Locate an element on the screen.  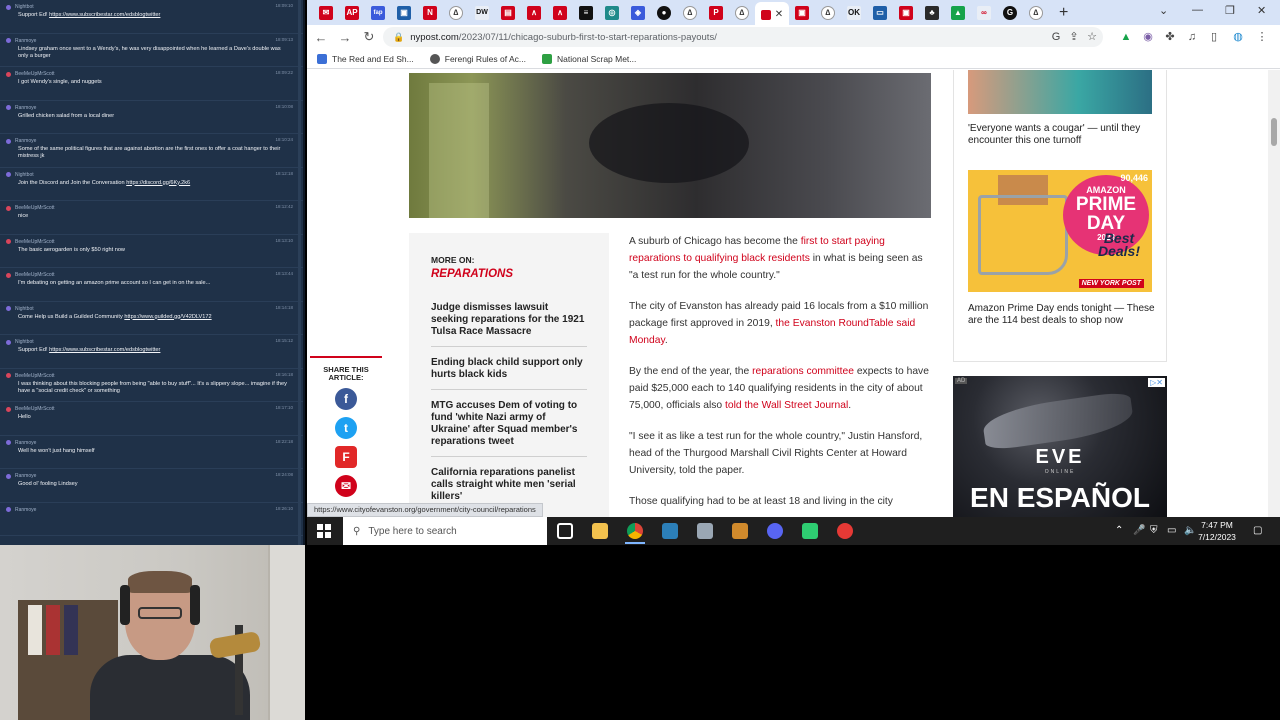
recording-app-icon is located at coordinates (845, 531).